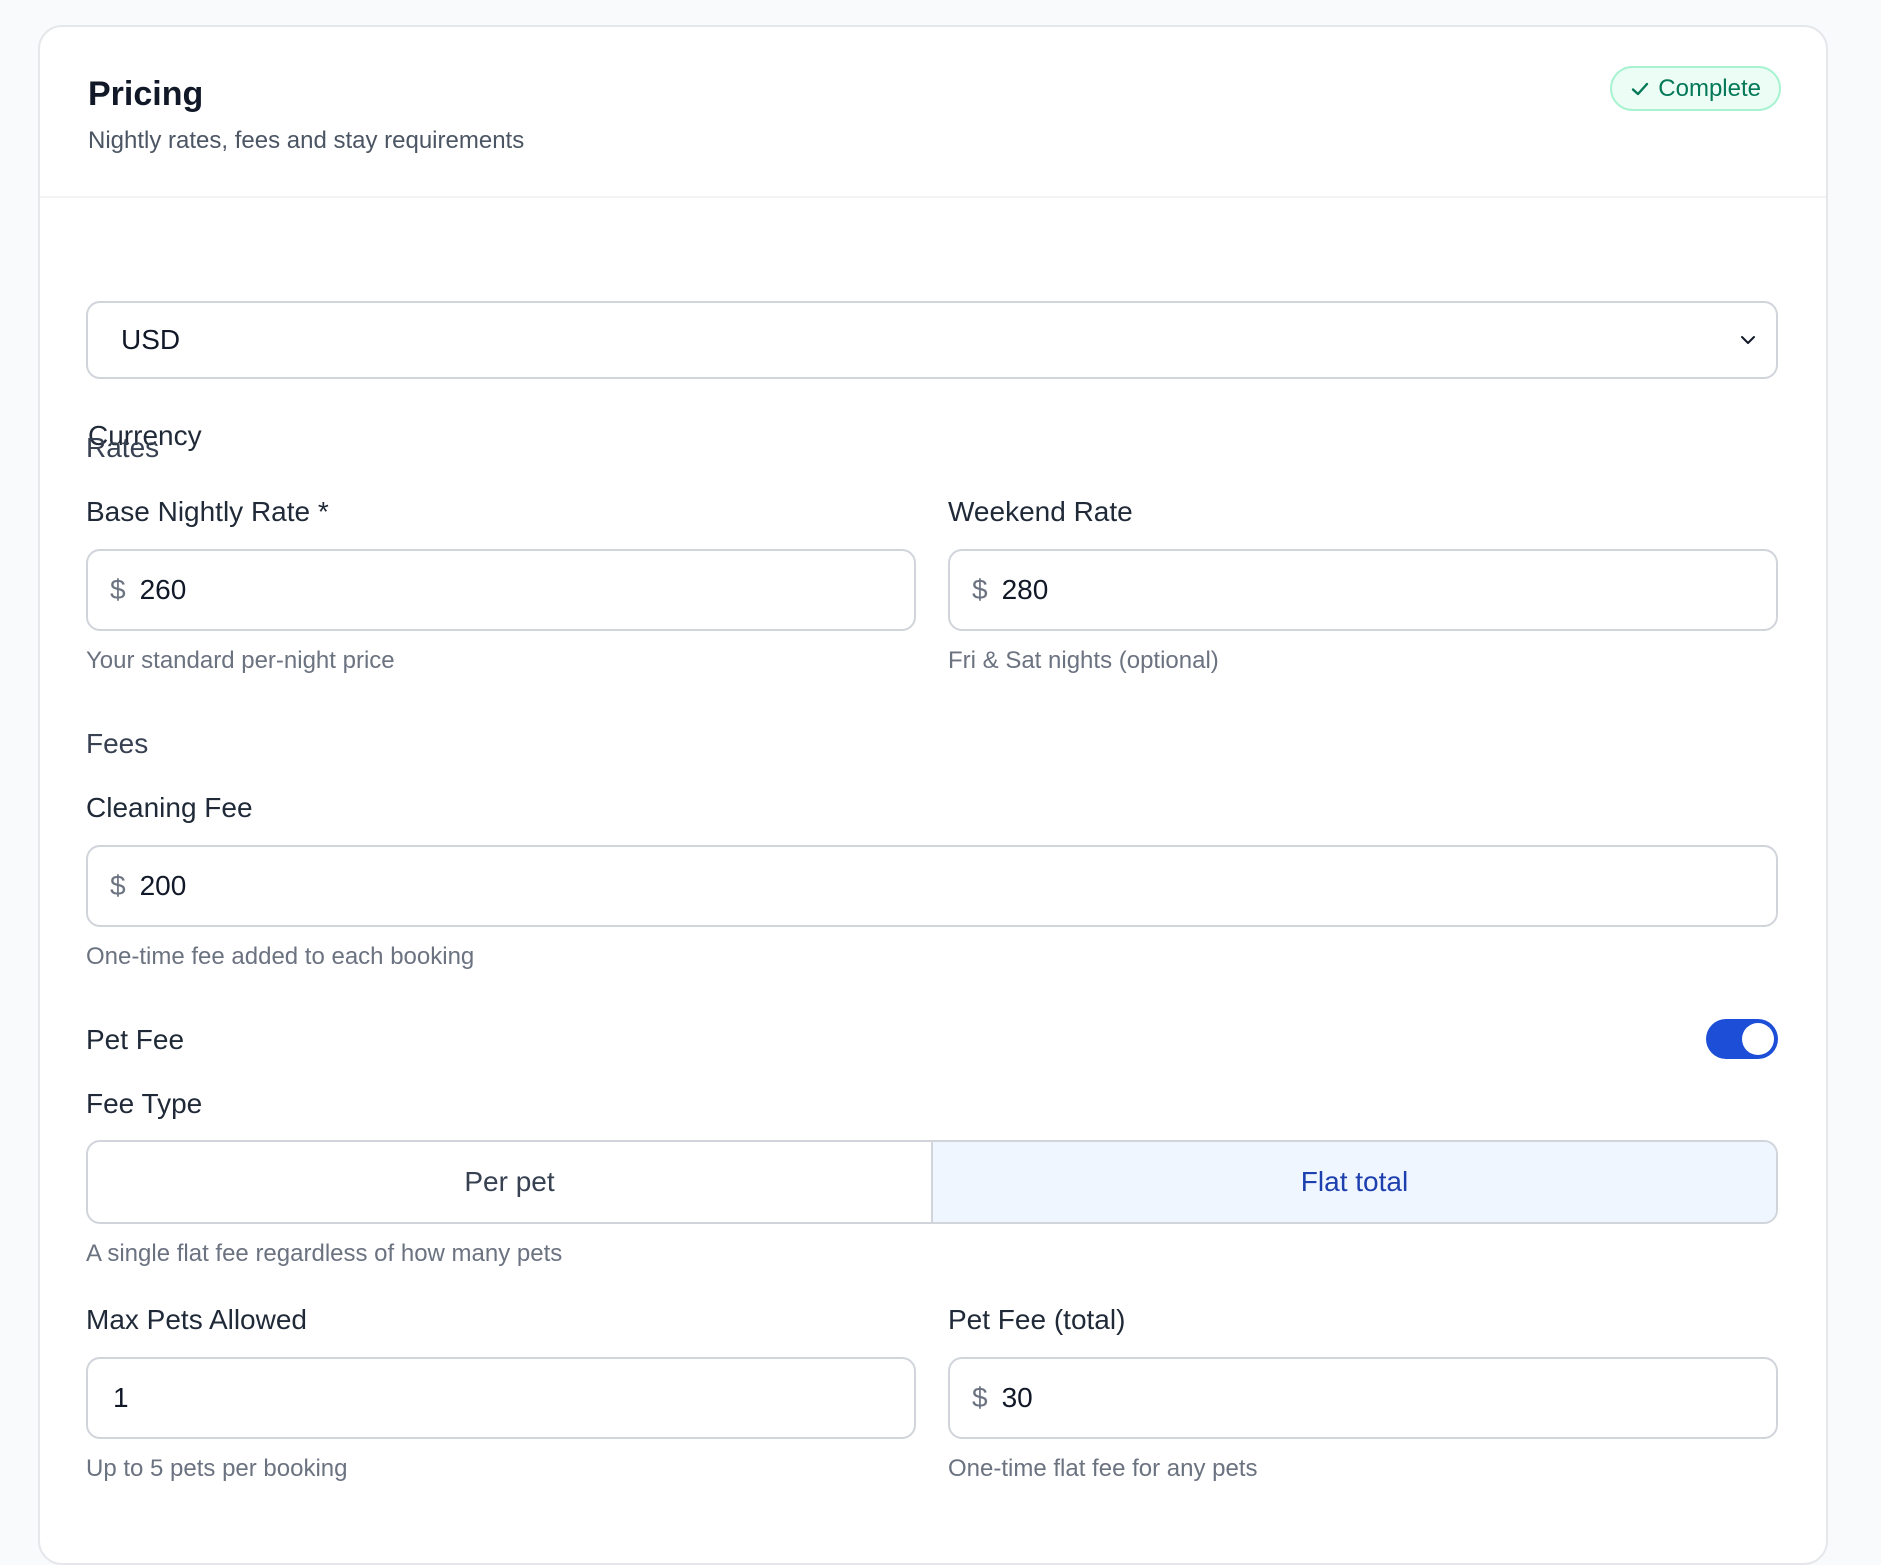 Image resolution: width=1881 pixels, height=1565 pixels. I want to click on chevron-down-icon, so click(1748, 340).